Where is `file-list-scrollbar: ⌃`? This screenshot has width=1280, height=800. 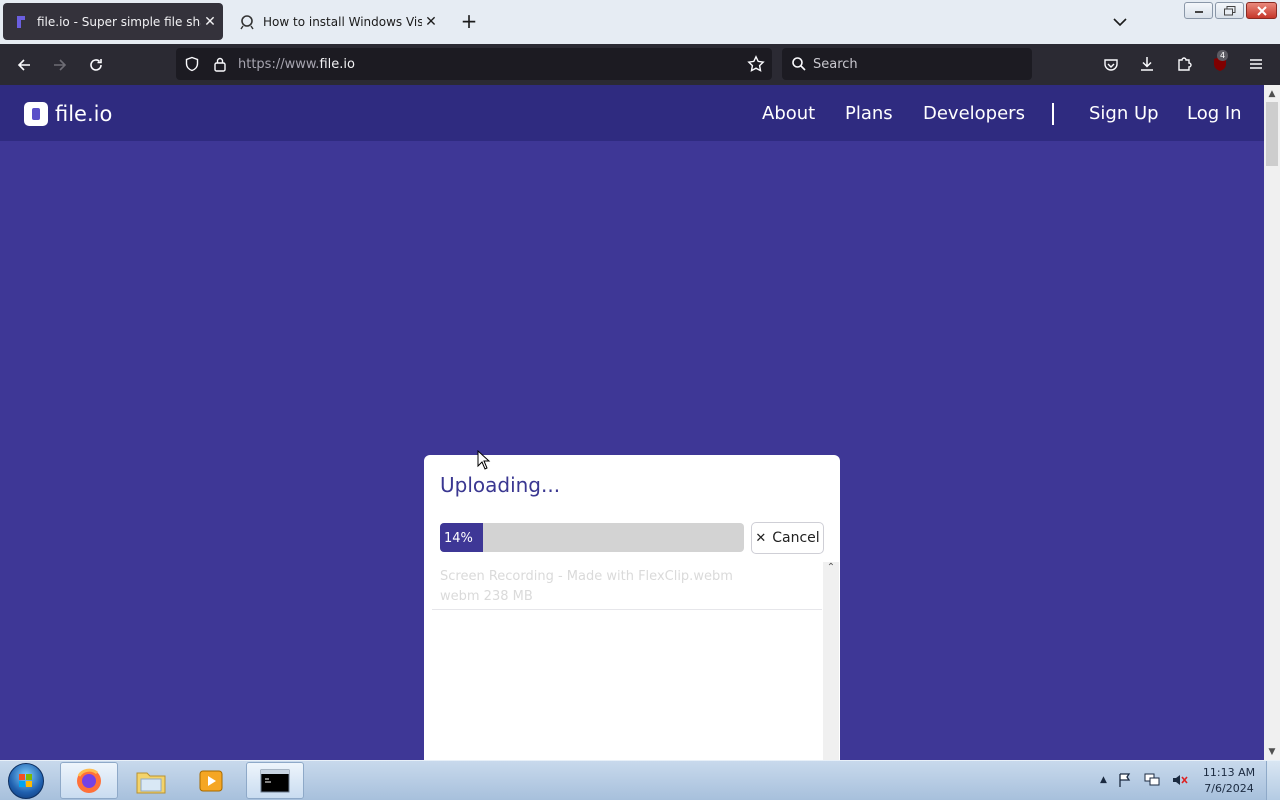 file-list-scrollbar: ⌃ is located at coordinates (831, 661).